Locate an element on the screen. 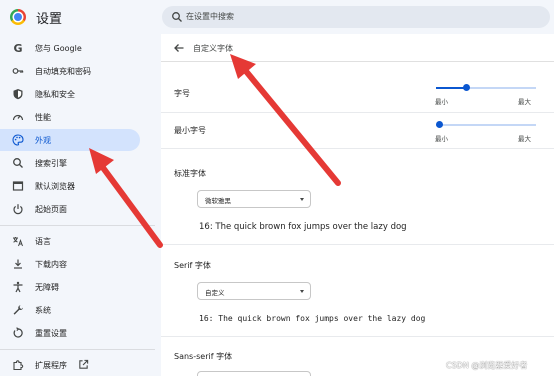 Image resolution: width=554 pixels, height=376 pixels. font-size-label: 字号 is located at coordinates (182, 93).